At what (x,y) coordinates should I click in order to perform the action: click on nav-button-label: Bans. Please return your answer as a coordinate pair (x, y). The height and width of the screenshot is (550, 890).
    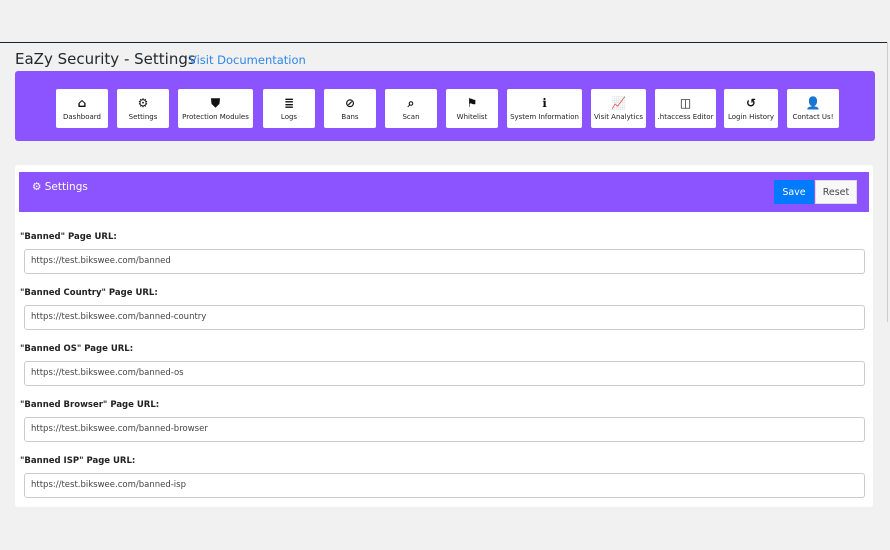
    Looking at the image, I should click on (350, 116).